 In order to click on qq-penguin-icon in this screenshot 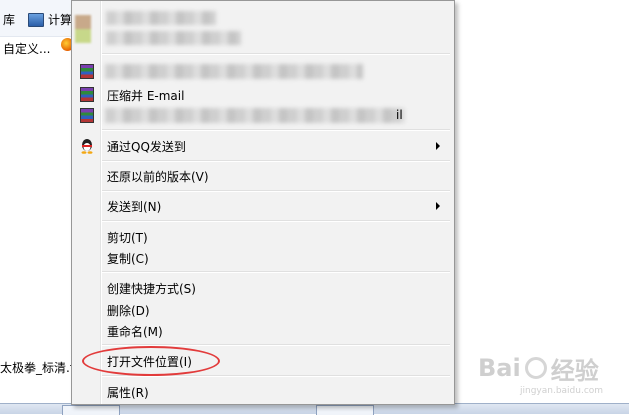, I will do `click(87, 146)`.